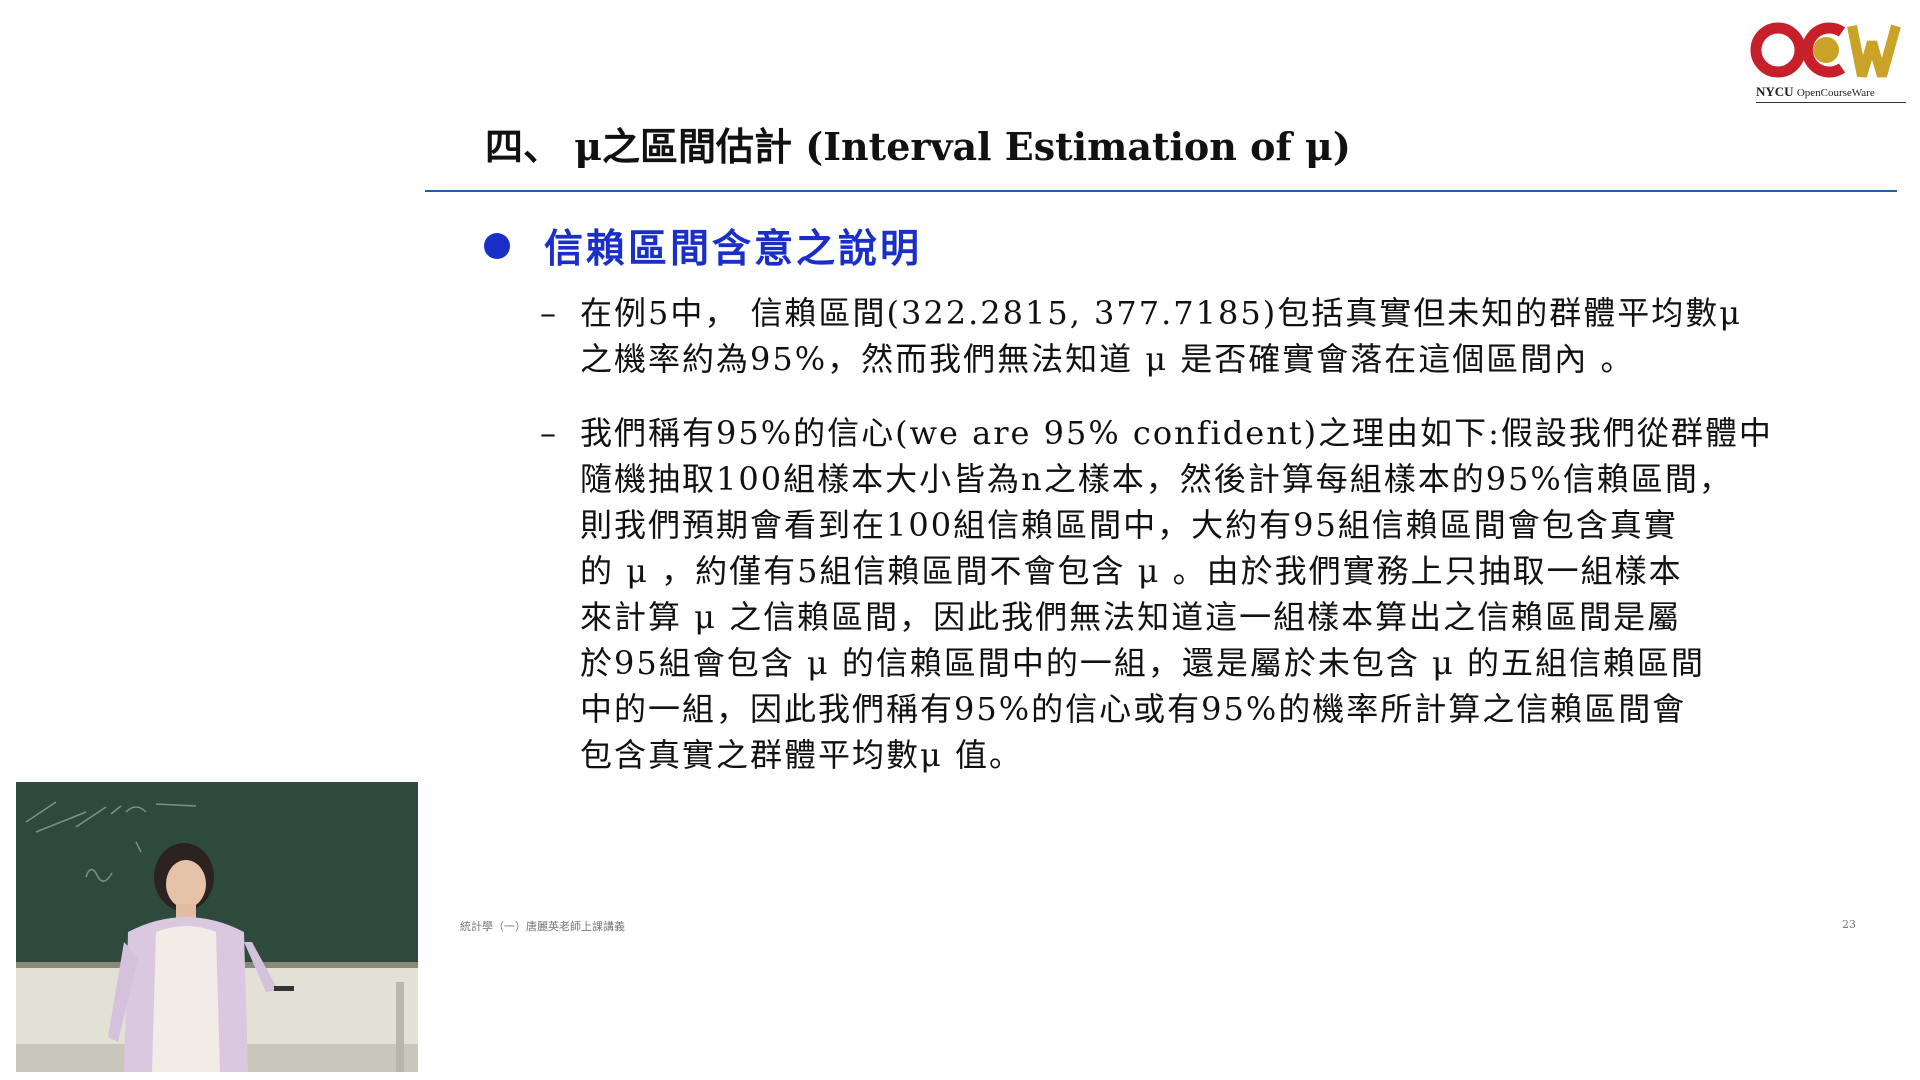  Describe the element at coordinates (1107, 359) in the screenshot. I see `text-line: 之機率約為95%，然而我們無法知道 μ 是否確實會落在這個區間內 。` at that location.